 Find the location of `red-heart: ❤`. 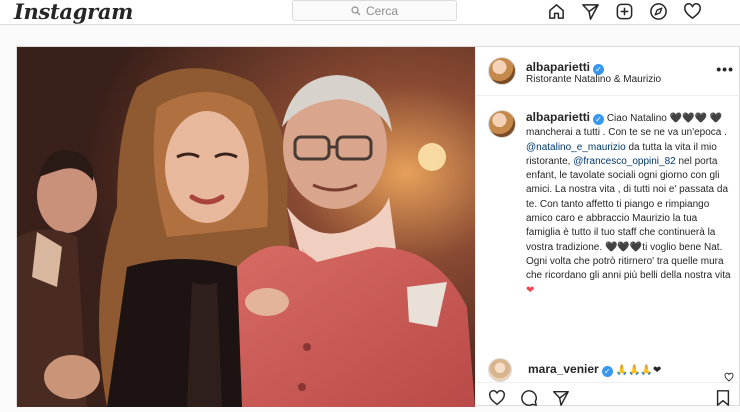

red-heart: ❤ is located at coordinates (530, 290).